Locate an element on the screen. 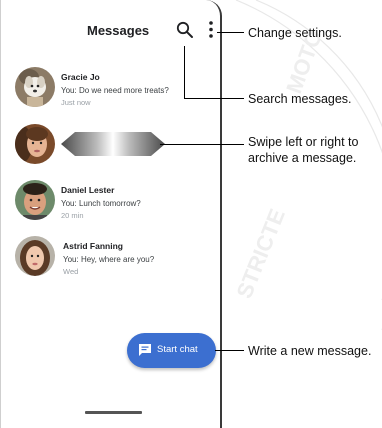  callout-swipe-line1: Swipe left or right to is located at coordinates (303, 142).